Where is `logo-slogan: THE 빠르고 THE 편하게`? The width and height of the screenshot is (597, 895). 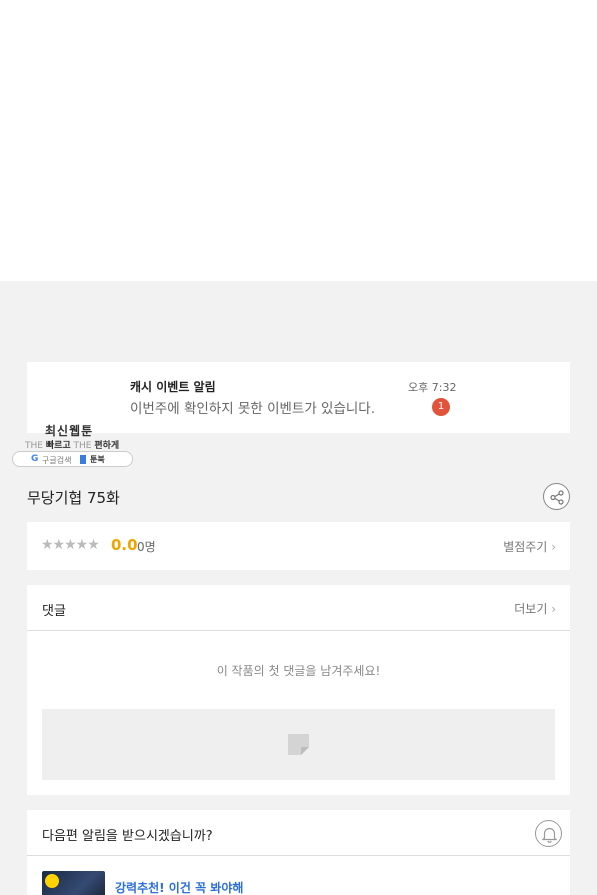
logo-slogan: THE 빠르고 THE 편하게 is located at coordinates (72, 444).